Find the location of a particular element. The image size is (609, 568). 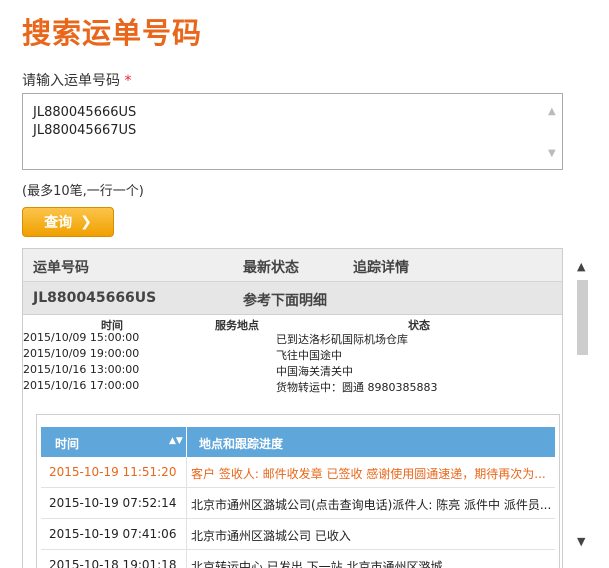

required-mark: * is located at coordinates (128, 81).